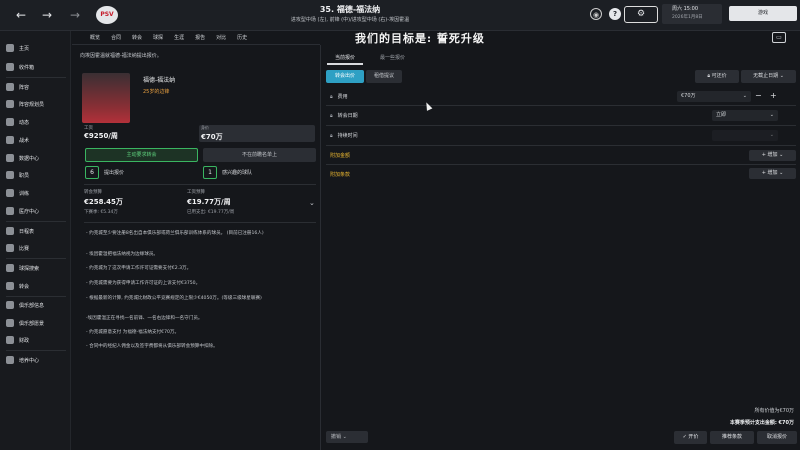 The image size is (800, 450). What do you see at coordinates (392, 58) in the screenshot?
I see `tab-latest-offers: 最一些报价` at bounding box center [392, 58].